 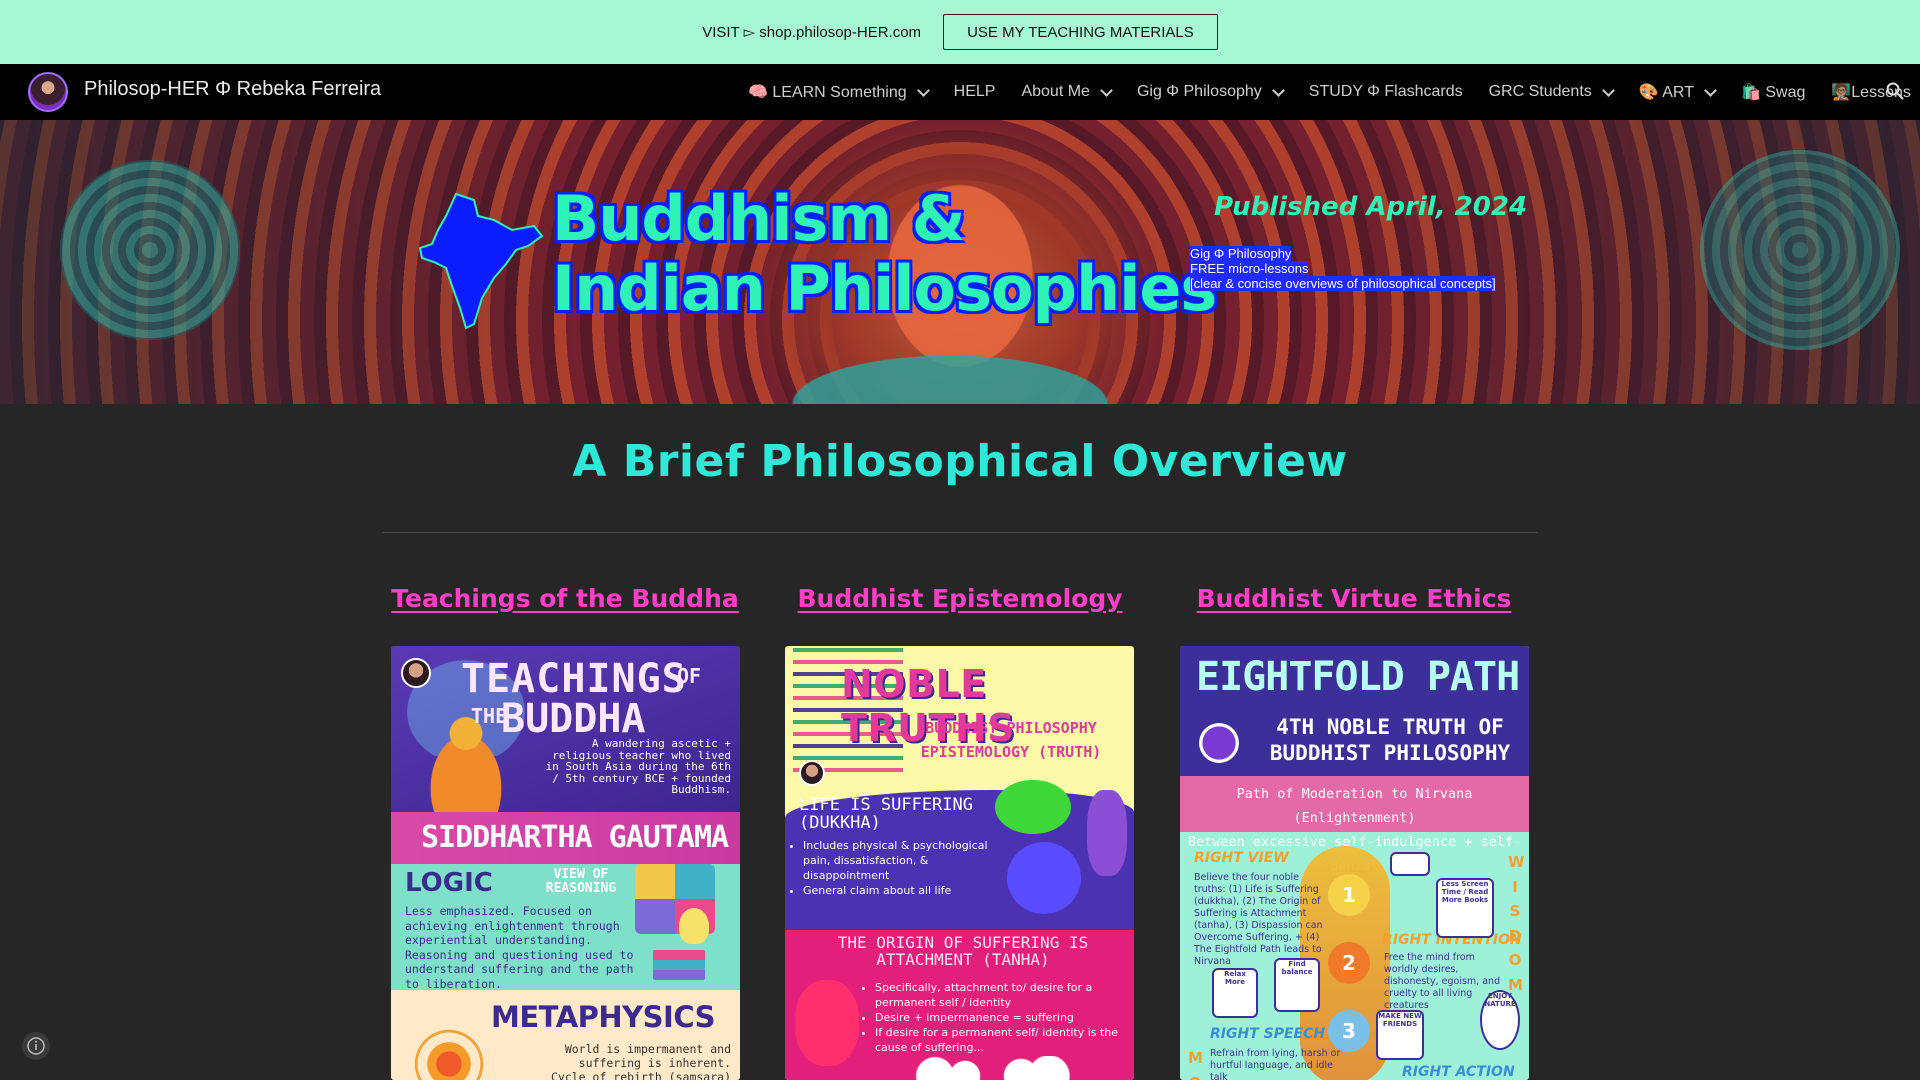 I want to click on buddha-robe-image, so click(x=950, y=362).